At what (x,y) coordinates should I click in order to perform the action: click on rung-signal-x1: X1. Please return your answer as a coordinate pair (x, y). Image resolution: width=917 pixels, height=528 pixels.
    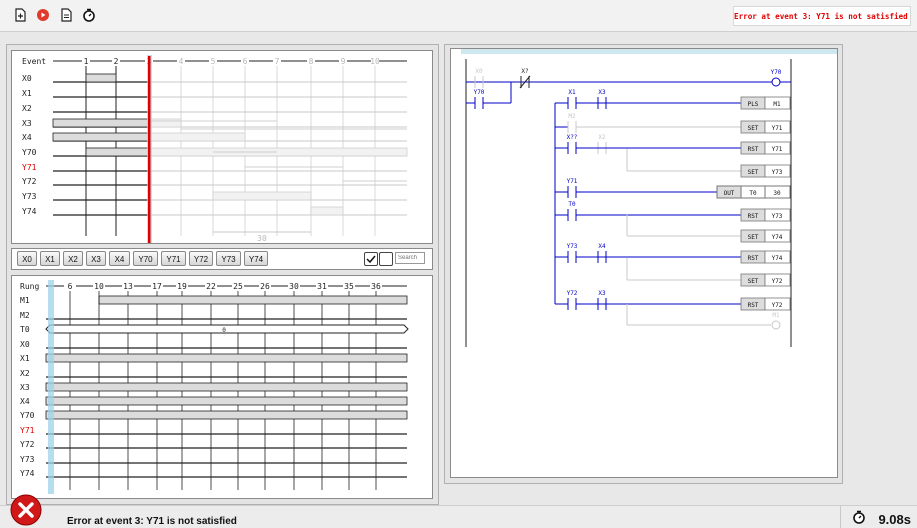
    Looking at the image, I should click on (25, 358).